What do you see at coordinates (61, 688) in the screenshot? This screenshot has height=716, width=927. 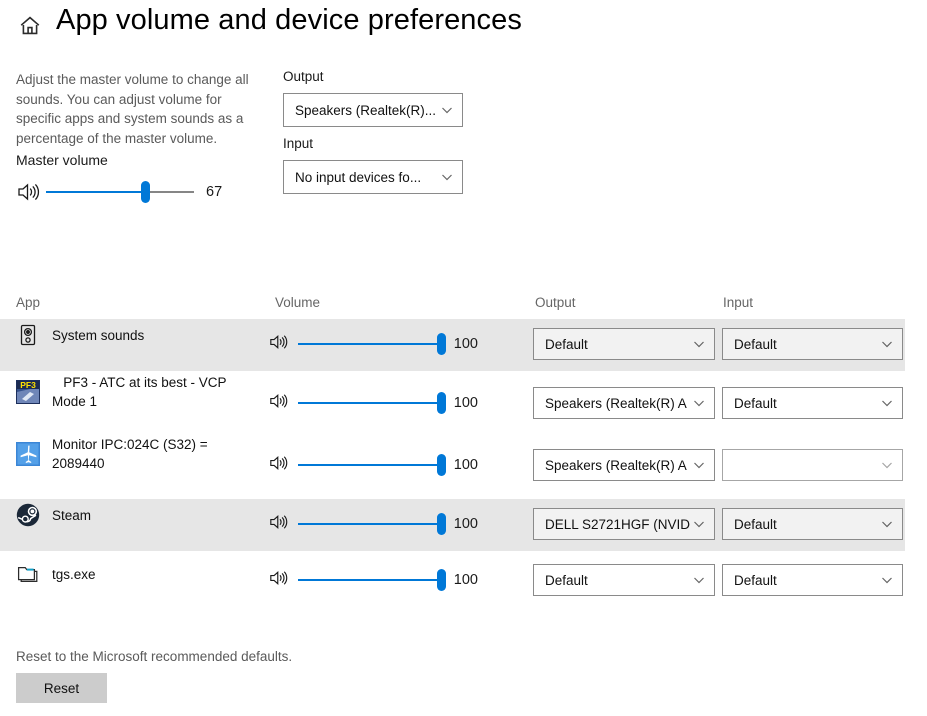 I see `reset-button: Reset` at bounding box center [61, 688].